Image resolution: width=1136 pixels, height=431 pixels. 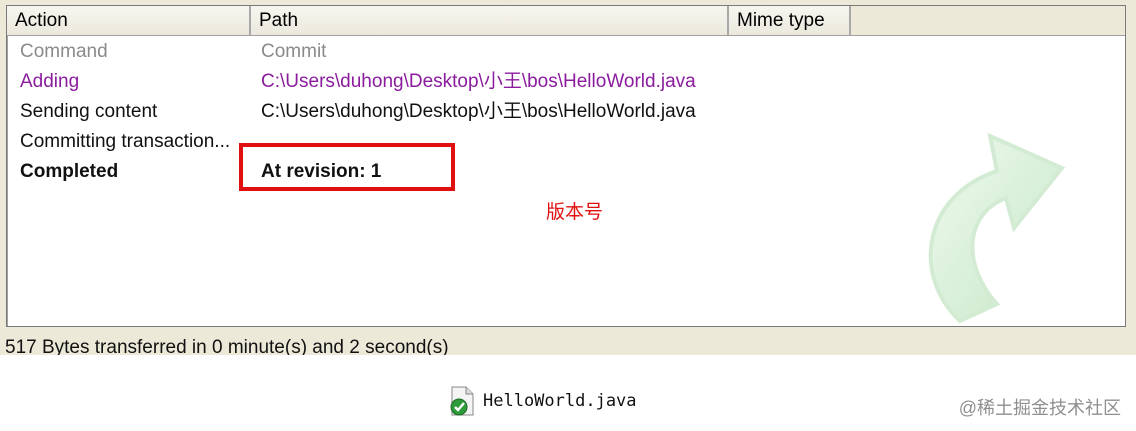 I want to click on file-name: HelloWorld.java, so click(x=560, y=401).